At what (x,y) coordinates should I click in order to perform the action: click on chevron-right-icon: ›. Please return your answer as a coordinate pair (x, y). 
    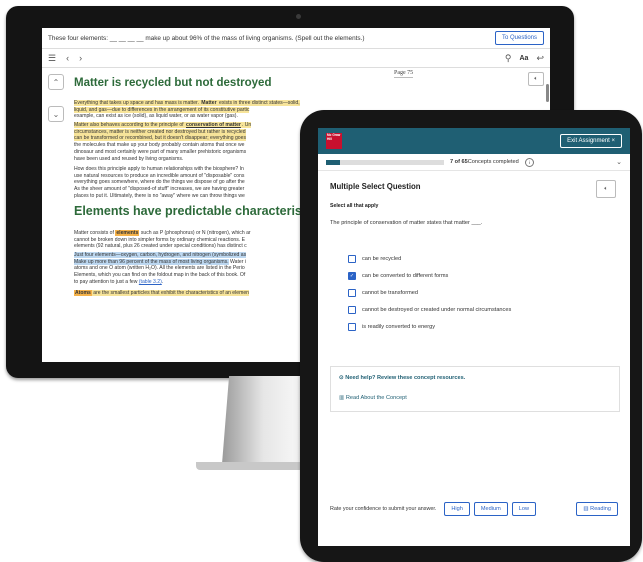
    Looking at the image, I should click on (80, 58).